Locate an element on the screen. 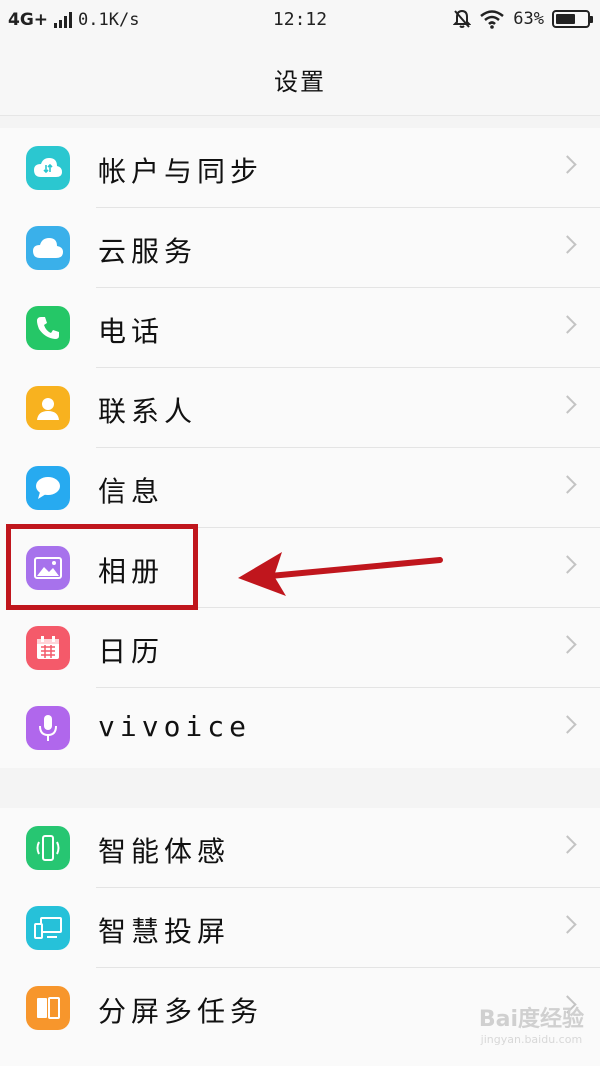 This screenshot has height=1066, width=600. settings-item-label: vivoice is located at coordinates (175, 726).